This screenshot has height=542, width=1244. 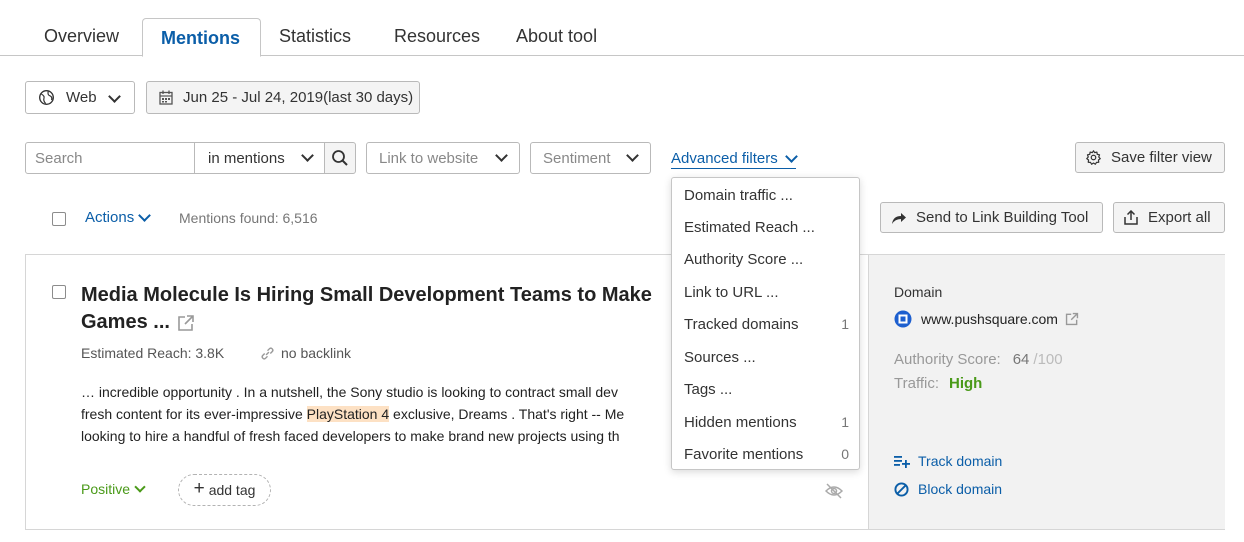 What do you see at coordinates (834, 491) in the screenshot?
I see `hide-eye-icon` at bounding box center [834, 491].